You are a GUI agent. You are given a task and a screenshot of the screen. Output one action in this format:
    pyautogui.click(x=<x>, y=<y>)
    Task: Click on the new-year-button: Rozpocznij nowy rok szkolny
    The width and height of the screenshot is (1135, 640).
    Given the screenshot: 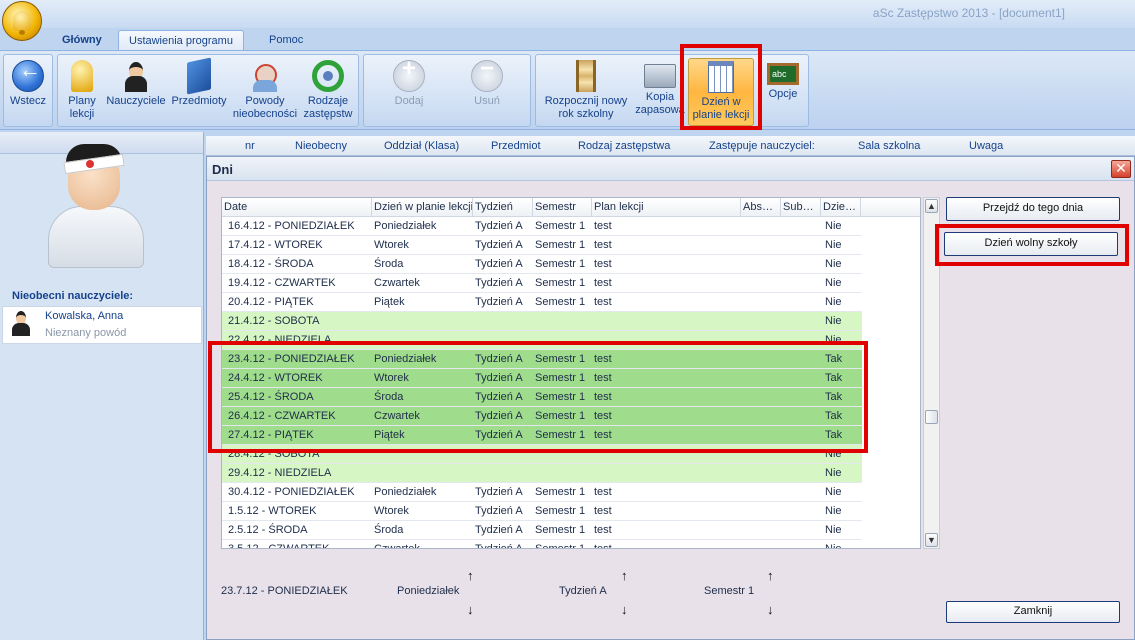 What is the action you would take?
    pyautogui.click(x=586, y=92)
    